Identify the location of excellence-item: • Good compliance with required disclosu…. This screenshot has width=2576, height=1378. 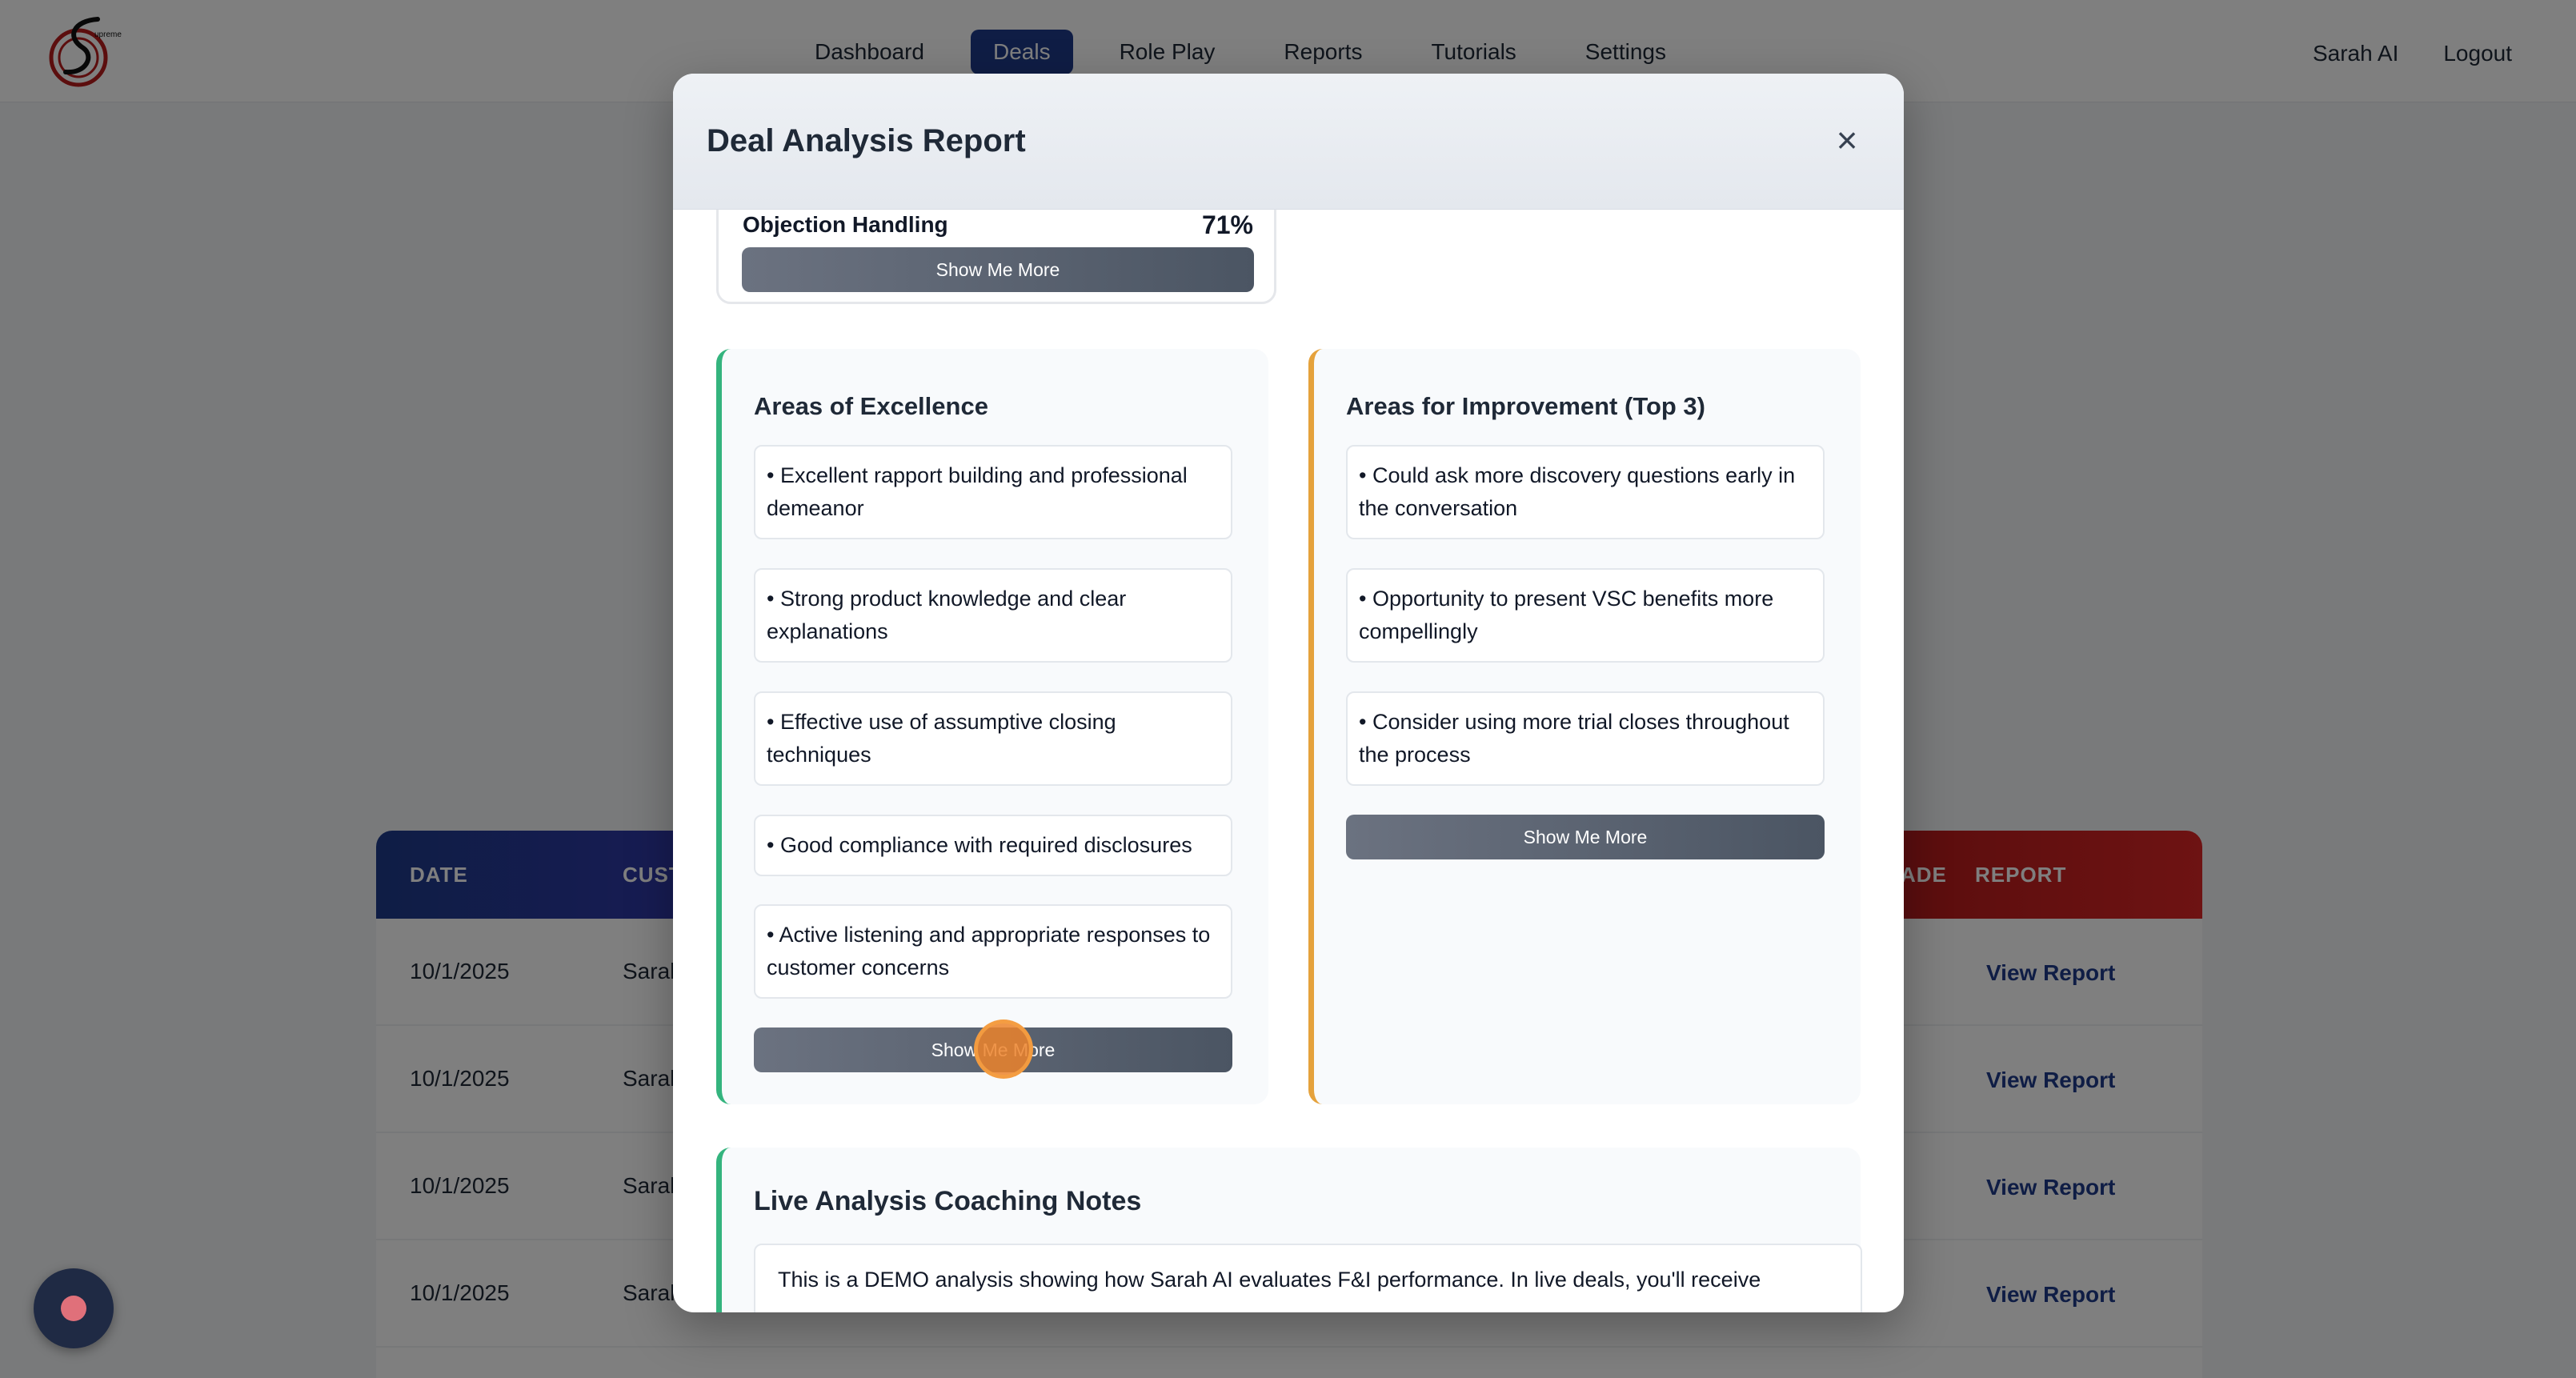
(993, 845).